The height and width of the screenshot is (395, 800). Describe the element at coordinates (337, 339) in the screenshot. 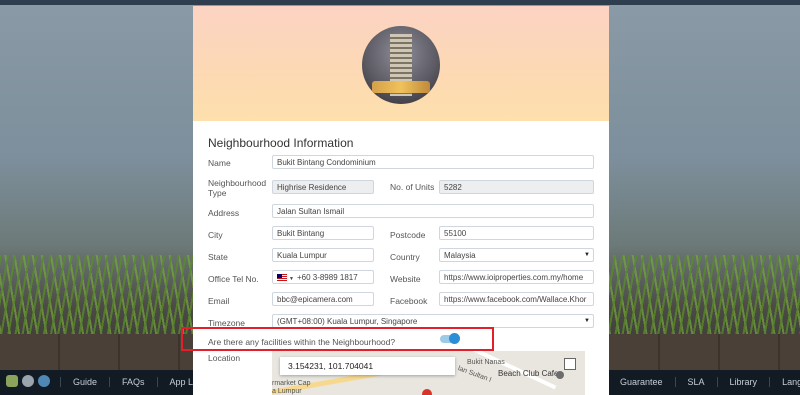

I see `highlight-box` at that location.